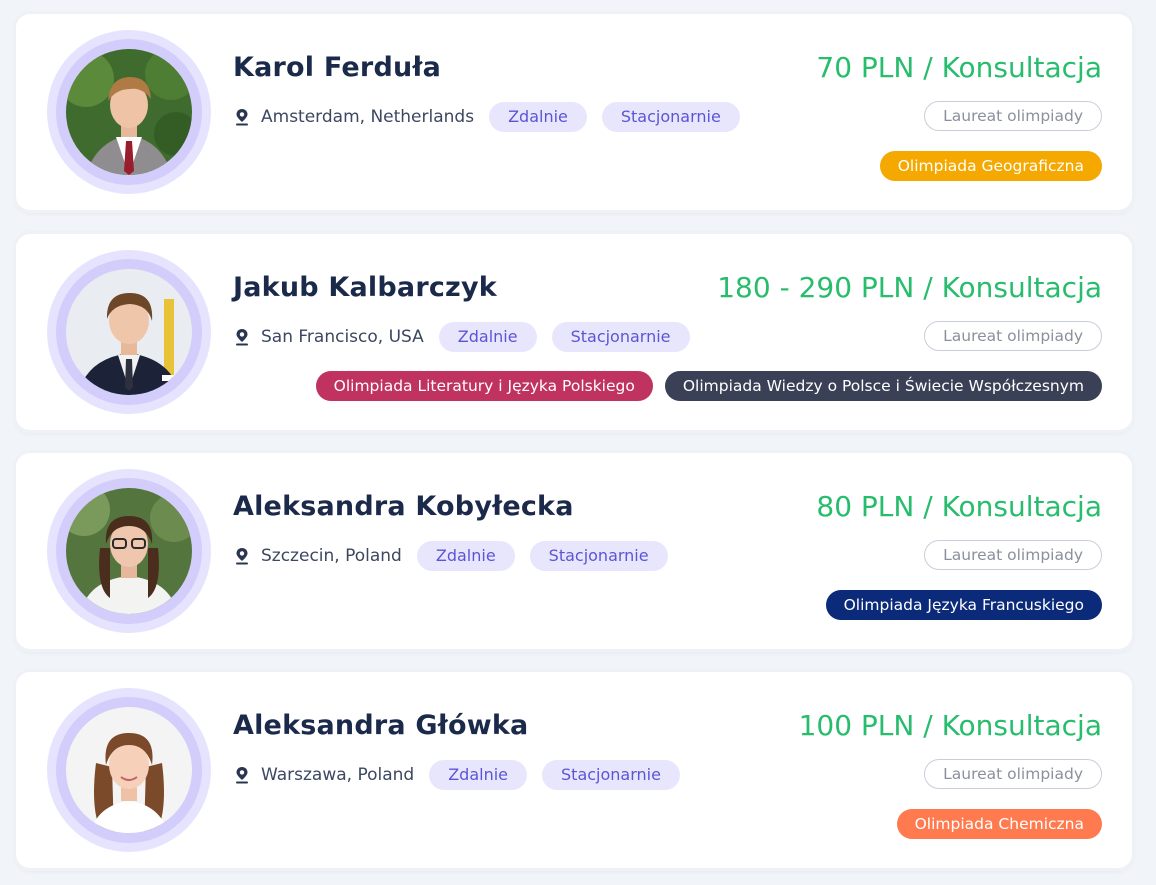  Describe the element at coordinates (403, 507) in the screenshot. I see `tutor-name: Aleksandra Kobyłecka` at that location.